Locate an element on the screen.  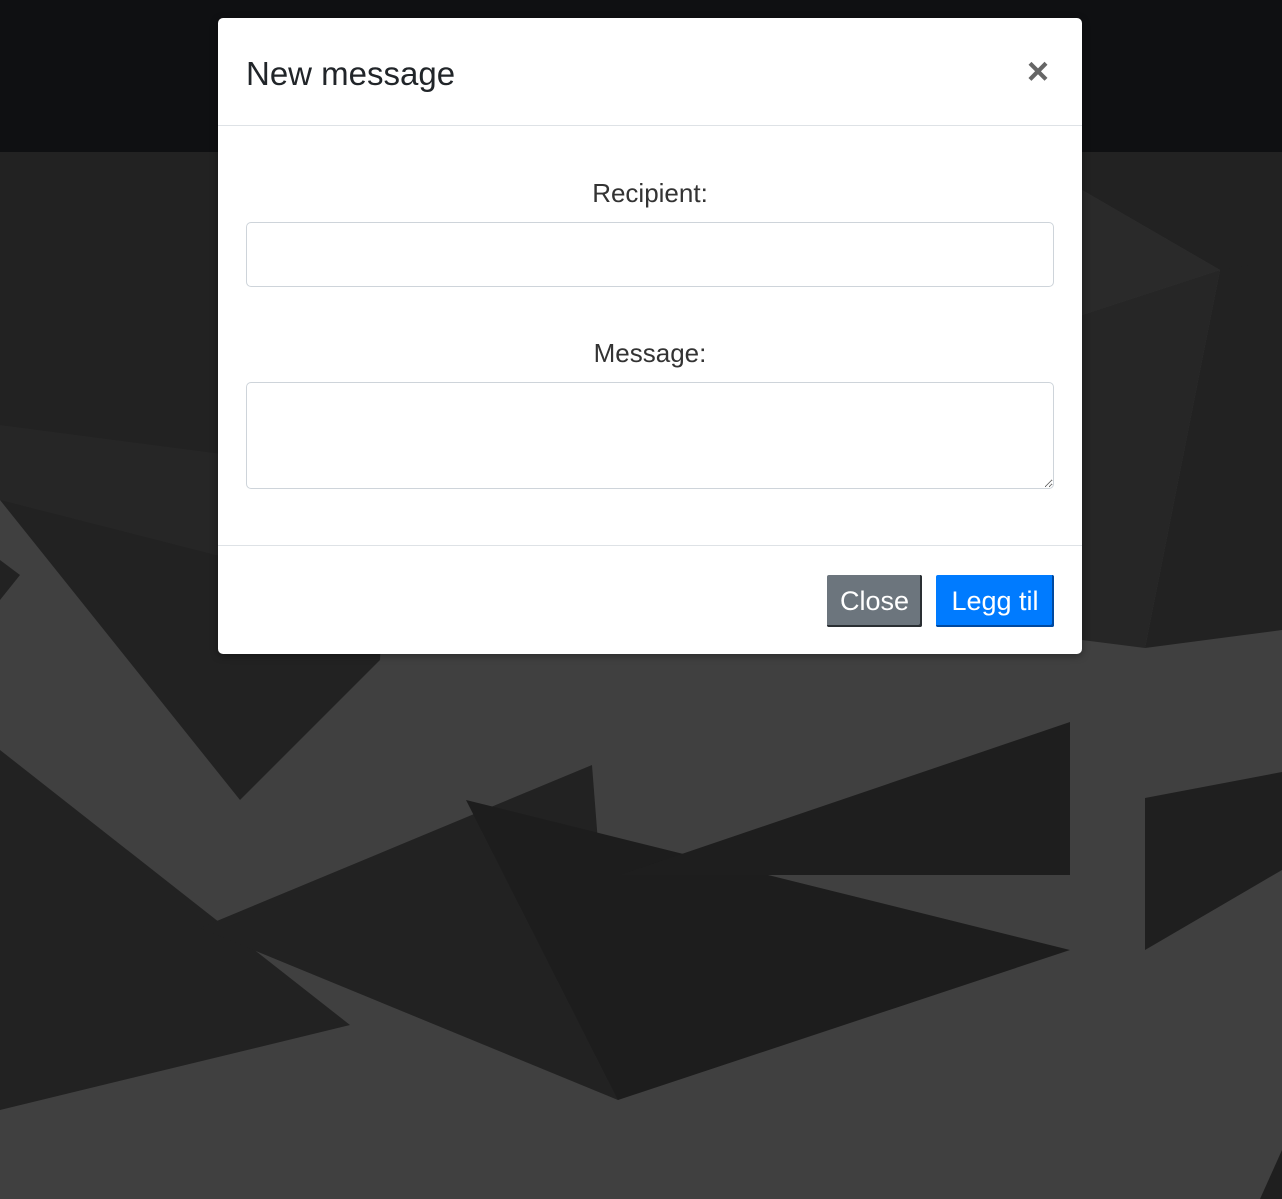
recipient-label: Recipient: is located at coordinates (650, 193).